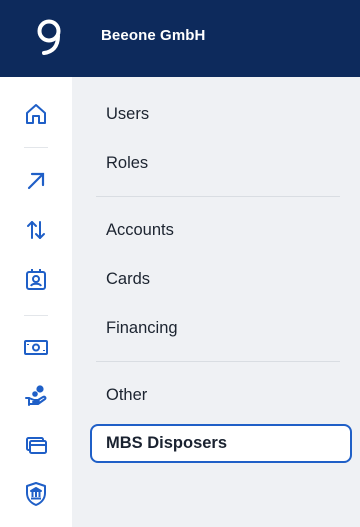 The height and width of the screenshot is (527, 360). What do you see at coordinates (126, 395) in the screenshot?
I see `menu-item-other: Other` at bounding box center [126, 395].